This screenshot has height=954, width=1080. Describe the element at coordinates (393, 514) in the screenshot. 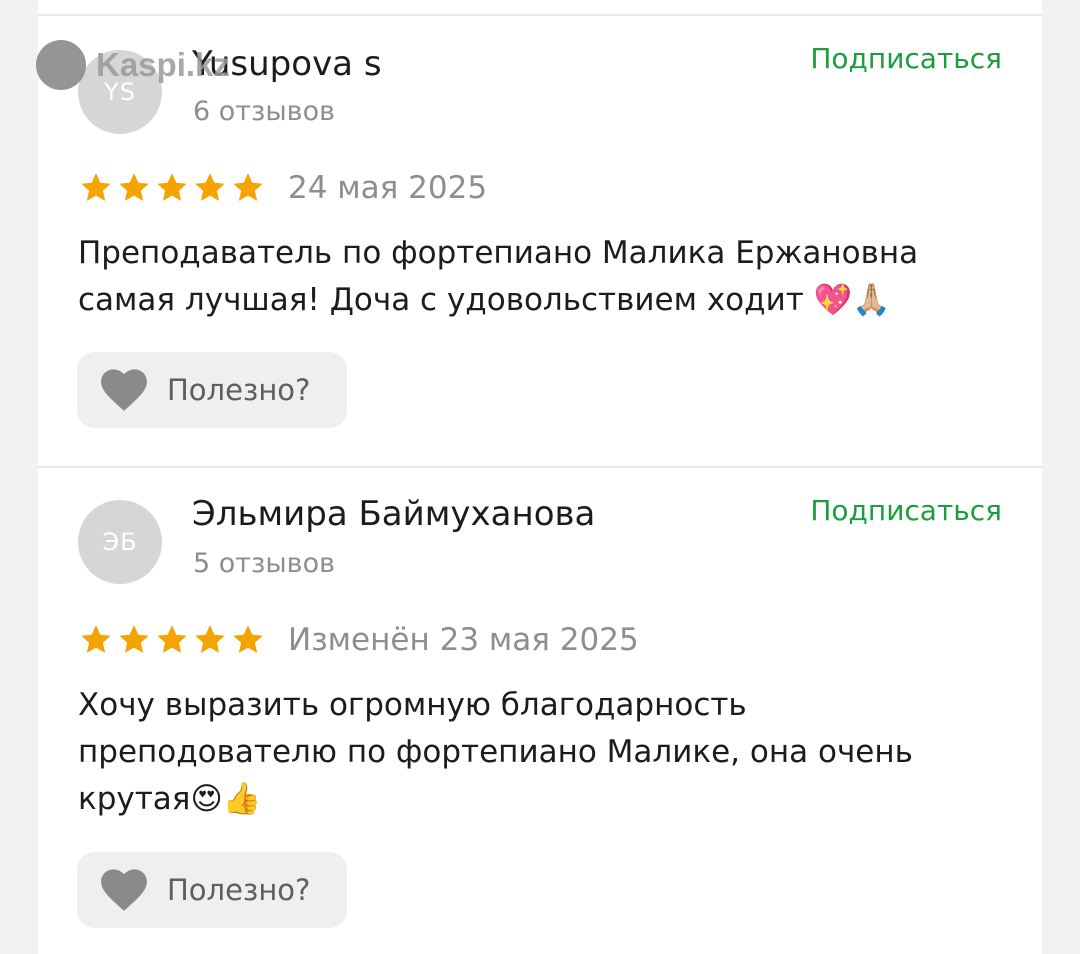

I see `review-author: Эльмира Баймуханова` at that location.